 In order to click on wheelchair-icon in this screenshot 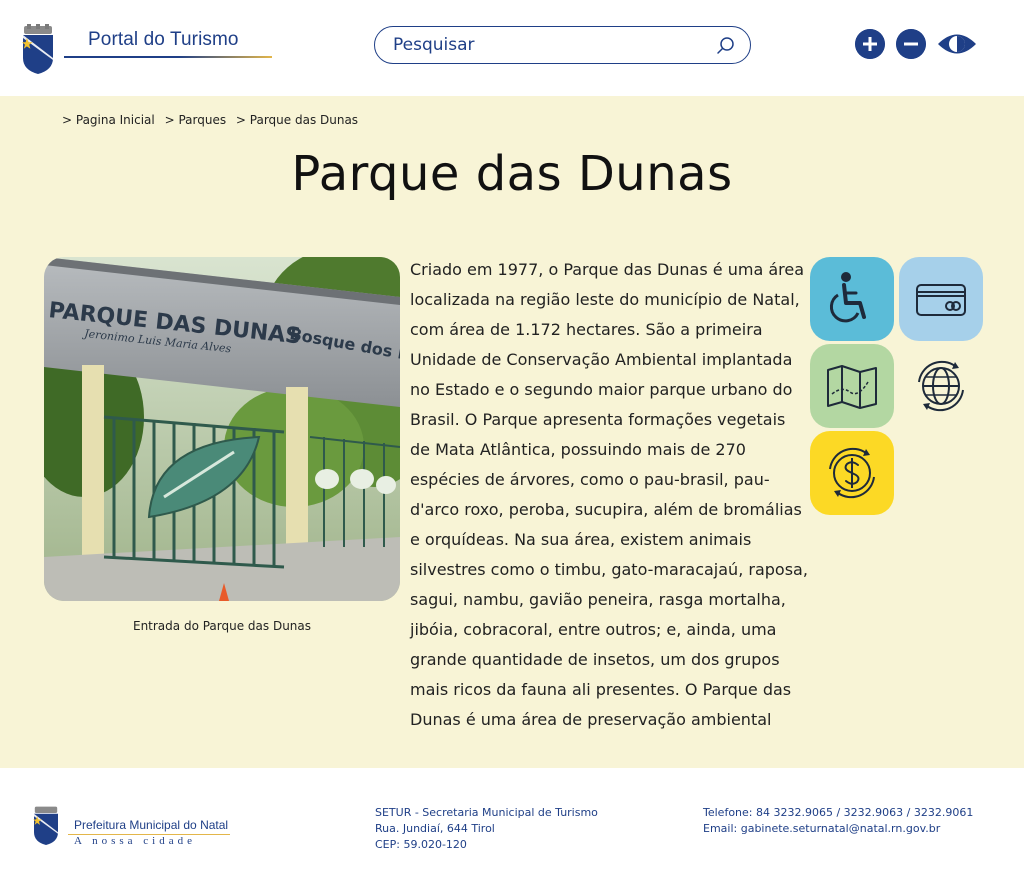, I will do `click(847, 297)`.